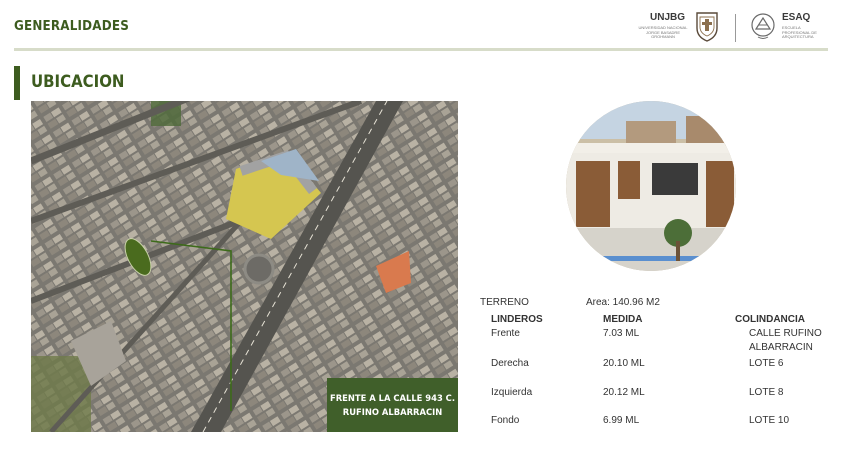 The width and height of the screenshot is (846, 459). Describe the element at coordinates (707, 27) in the screenshot. I see `university-crest-icon` at that location.